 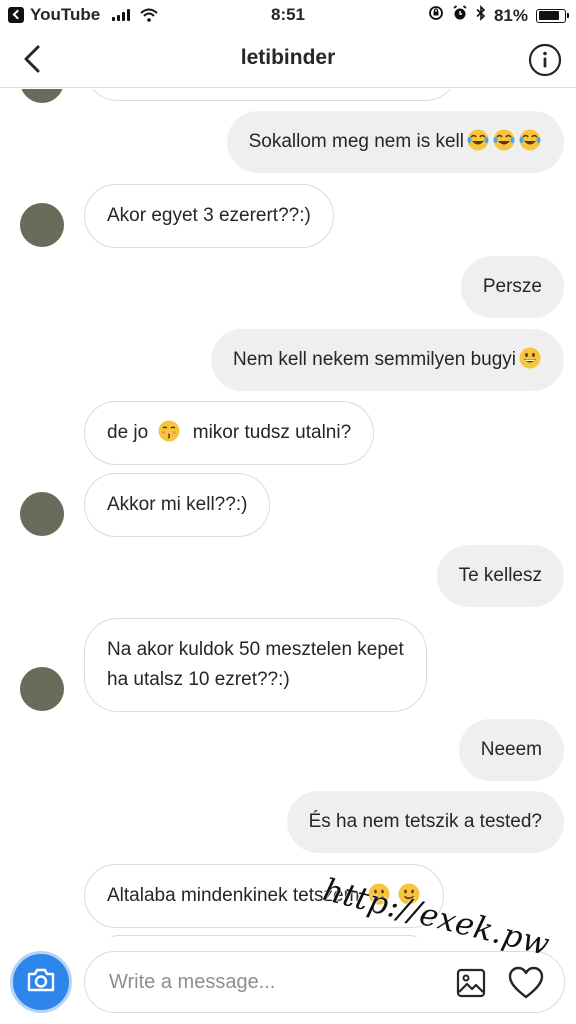 I want to click on camera-icon, so click(x=41, y=982).